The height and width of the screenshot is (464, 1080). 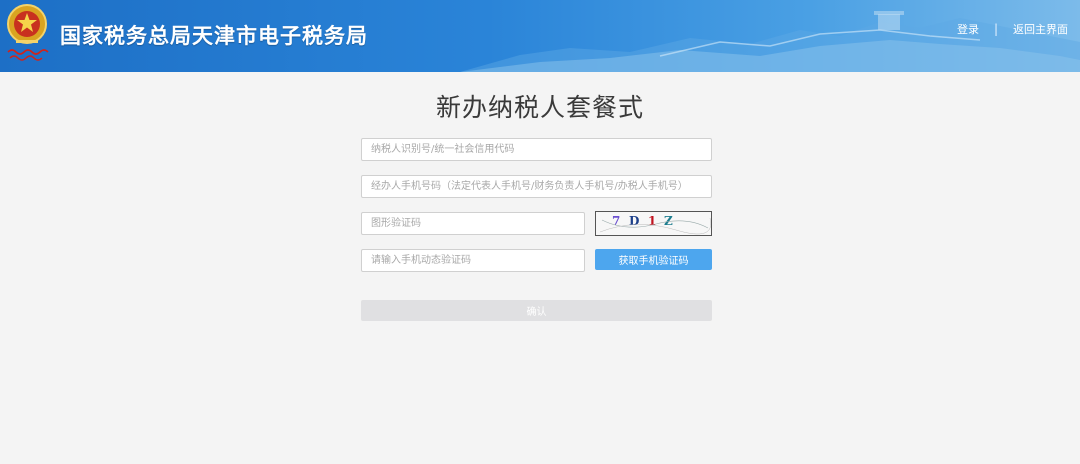 What do you see at coordinates (1012, 29) in the screenshot?
I see `header-nav: 登录 | 返回主界面` at bounding box center [1012, 29].